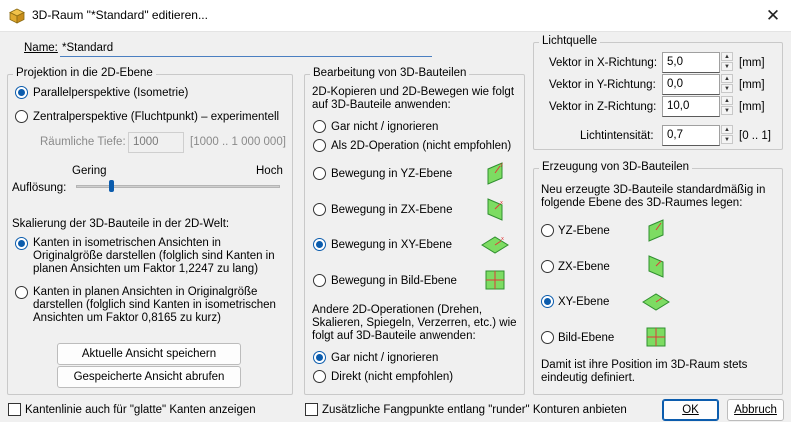  What do you see at coordinates (21, 92) in the screenshot?
I see `radio-parallel` at bounding box center [21, 92].